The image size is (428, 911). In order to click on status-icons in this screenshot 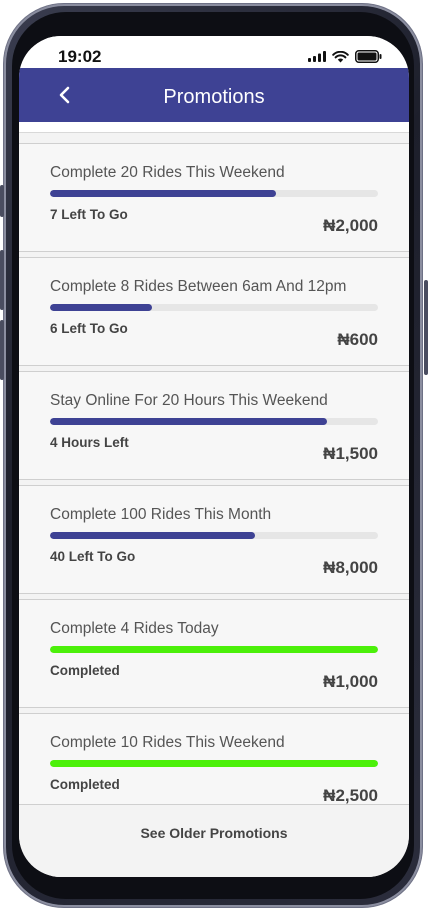, I will do `click(345, 56)`.